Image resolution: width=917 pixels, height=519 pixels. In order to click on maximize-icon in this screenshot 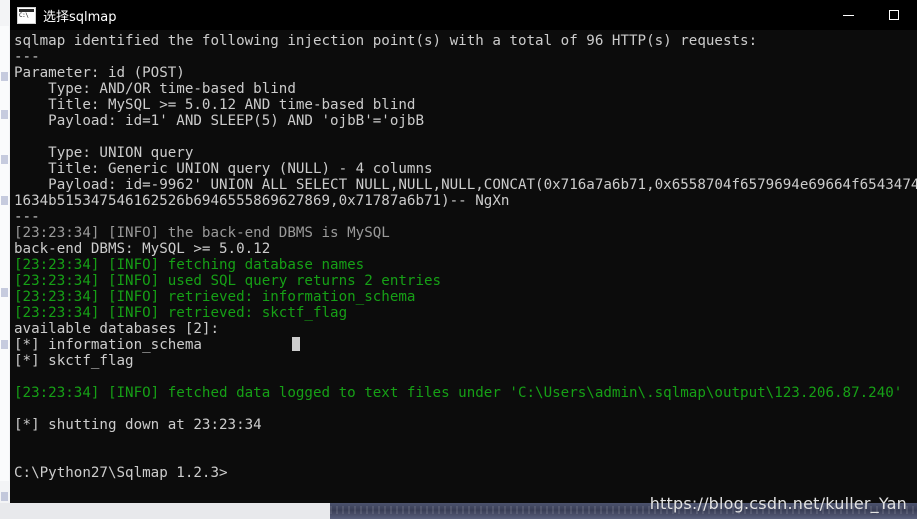, I will do `click(894, 15)`.